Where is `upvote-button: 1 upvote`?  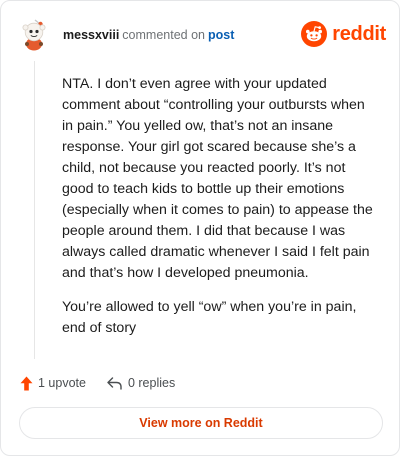 upvote-button: 1 upvote is located at coordinates (53, 383).